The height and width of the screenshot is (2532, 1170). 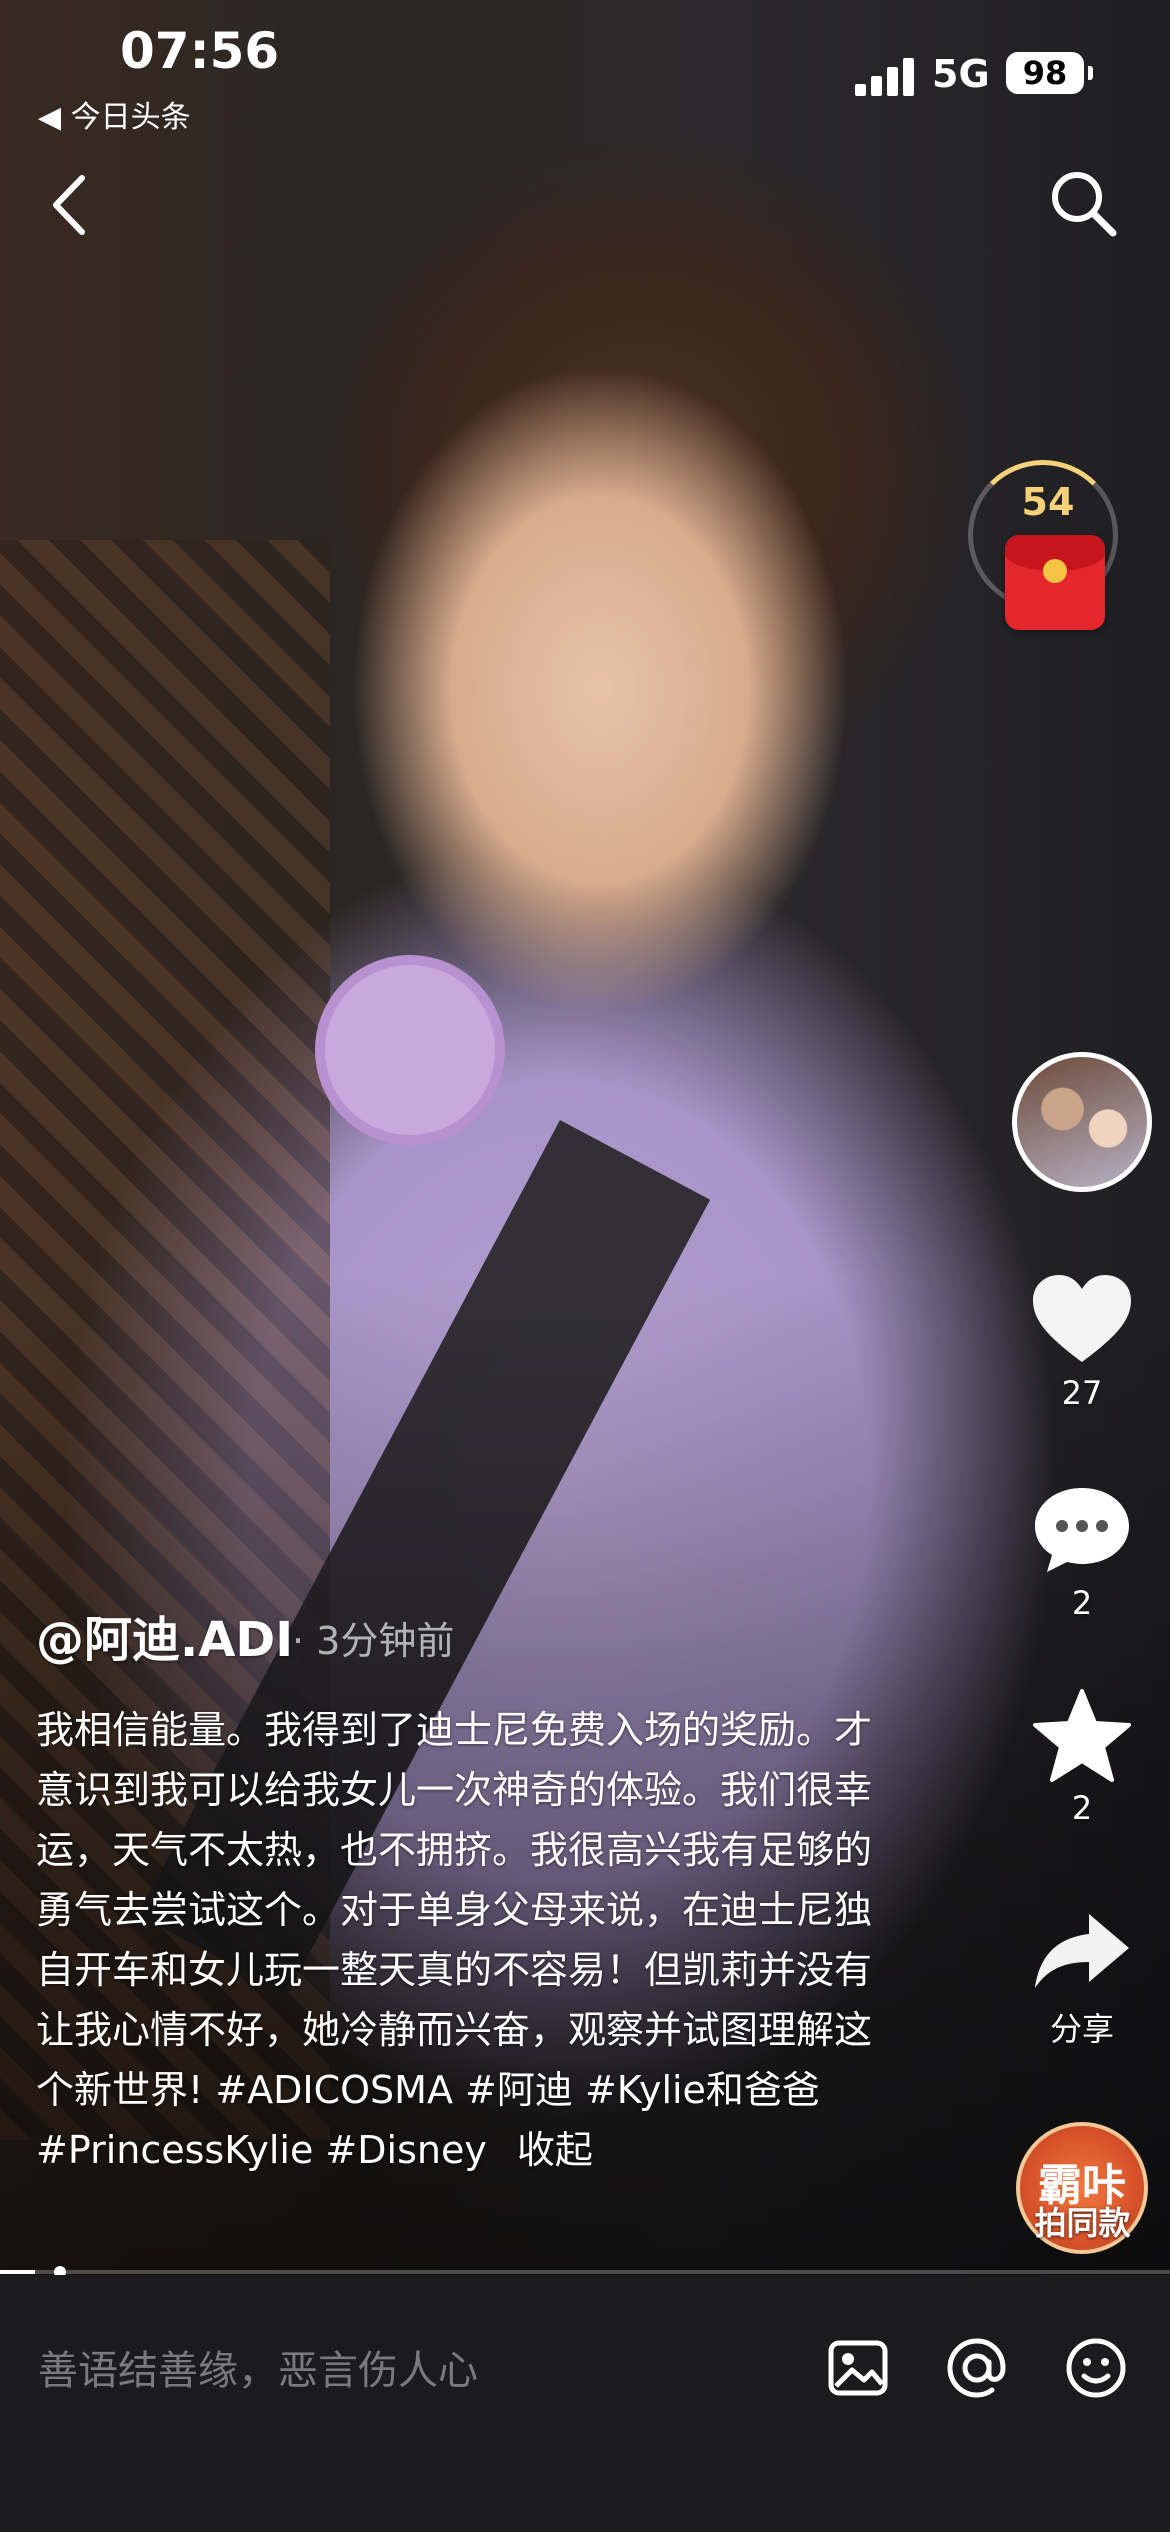 What do you see at coordinates (961, 74) in the screenshot?
I see `network-type: 5G` at bounding box center [961, 74].